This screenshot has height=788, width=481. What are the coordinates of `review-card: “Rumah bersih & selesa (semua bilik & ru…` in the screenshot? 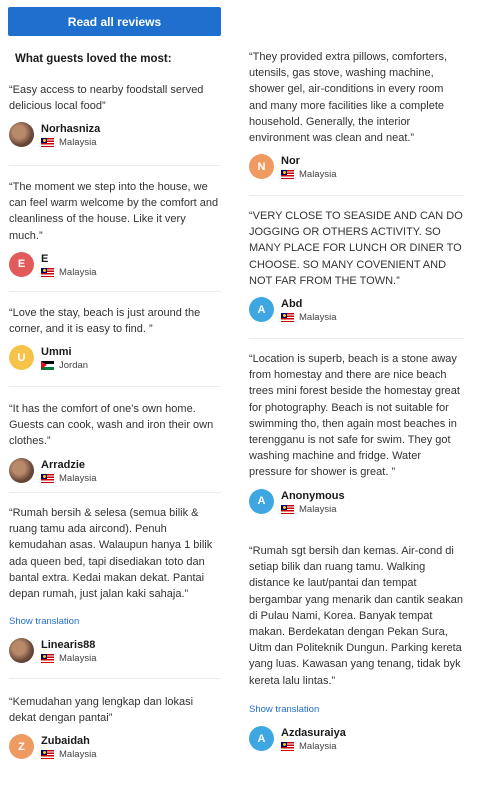 It's located at (115, 553).